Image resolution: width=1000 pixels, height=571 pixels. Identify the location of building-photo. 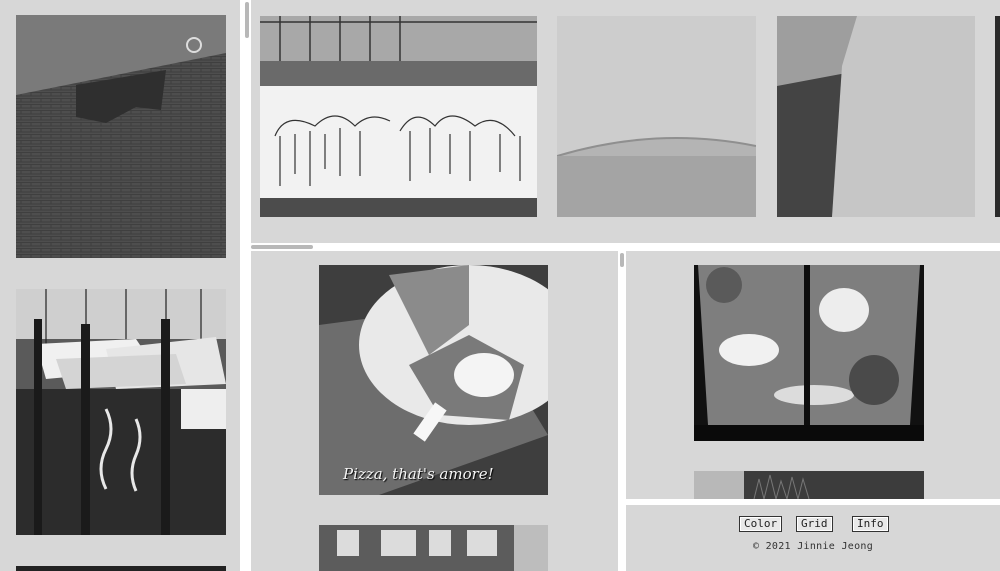
(433, 548).